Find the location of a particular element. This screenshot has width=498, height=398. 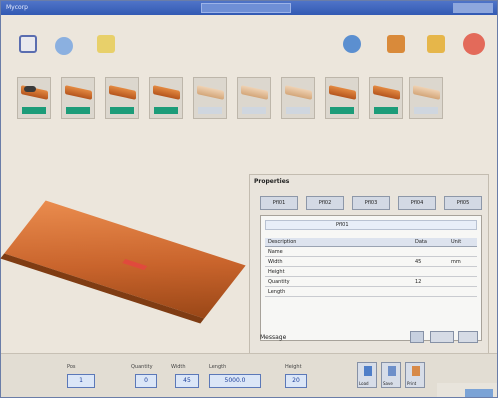

load-icon is located at coordinates (368, 371).